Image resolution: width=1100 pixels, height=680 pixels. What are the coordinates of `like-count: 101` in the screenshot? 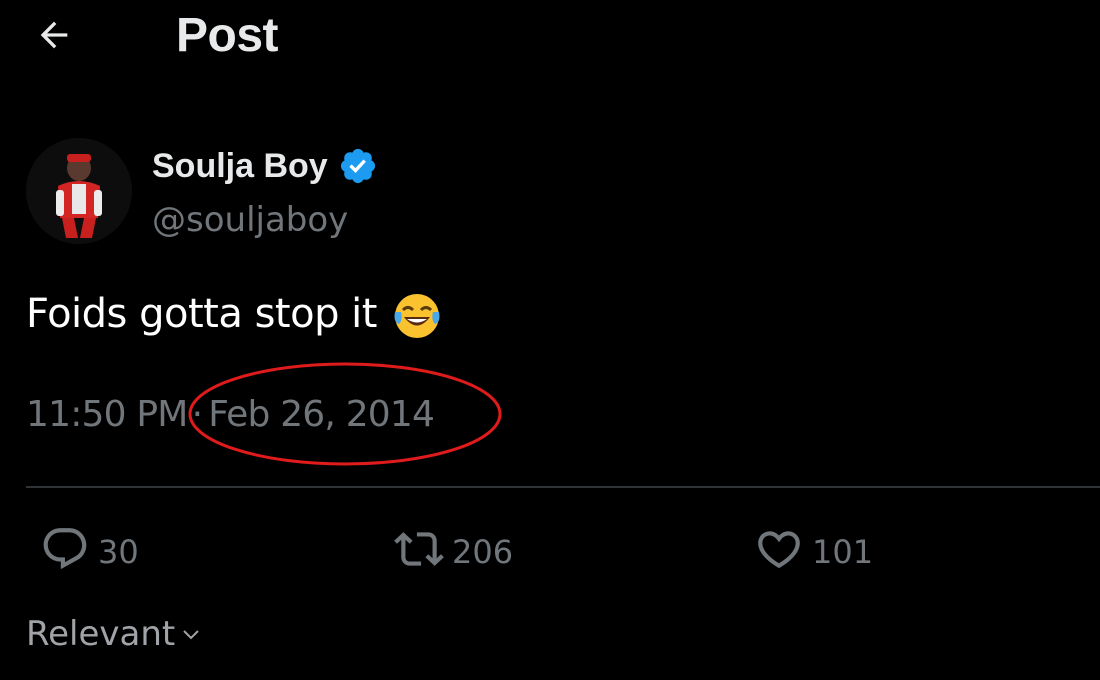 It's located at (843, 551).